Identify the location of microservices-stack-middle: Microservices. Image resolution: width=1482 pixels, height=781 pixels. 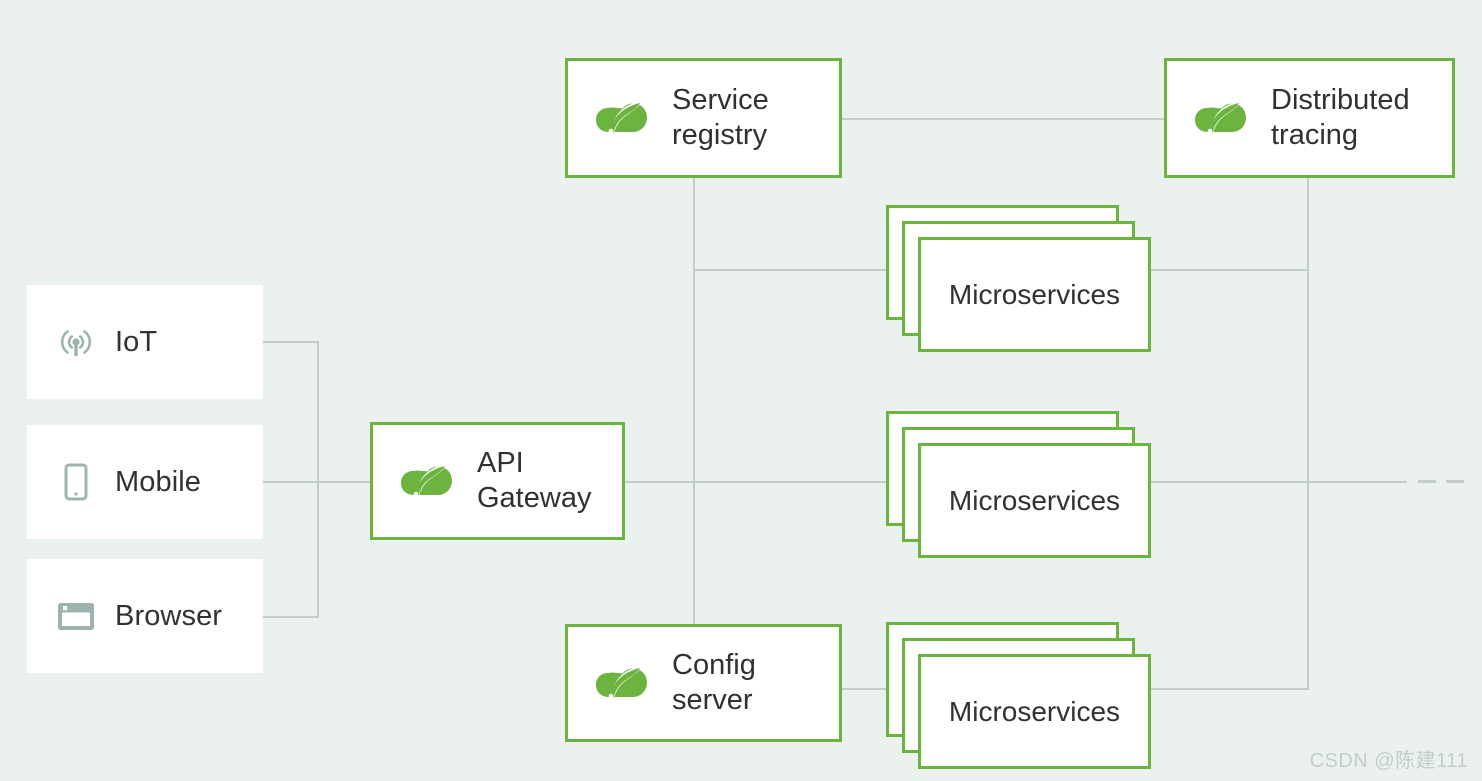
(1018, 484).